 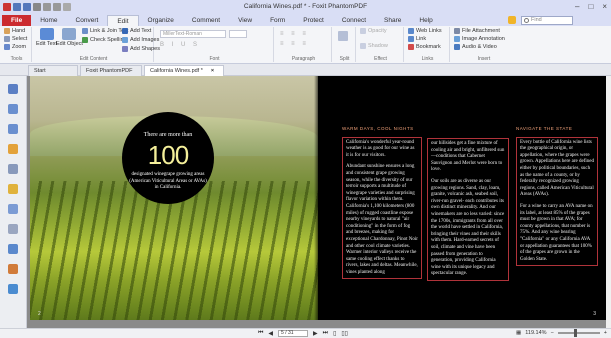 What do you see at coordinates (214, 59) in the screenshot?
I see `group-label: Font` at bounding box center [214, 59].